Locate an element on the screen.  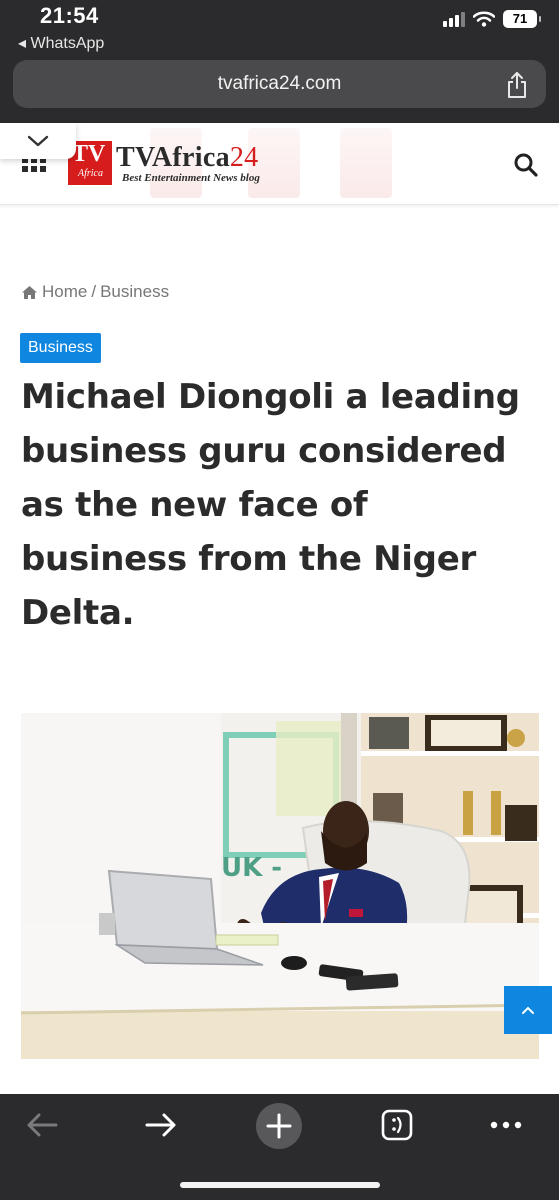
logo-number: 24 is located at coordinates (244, 157).